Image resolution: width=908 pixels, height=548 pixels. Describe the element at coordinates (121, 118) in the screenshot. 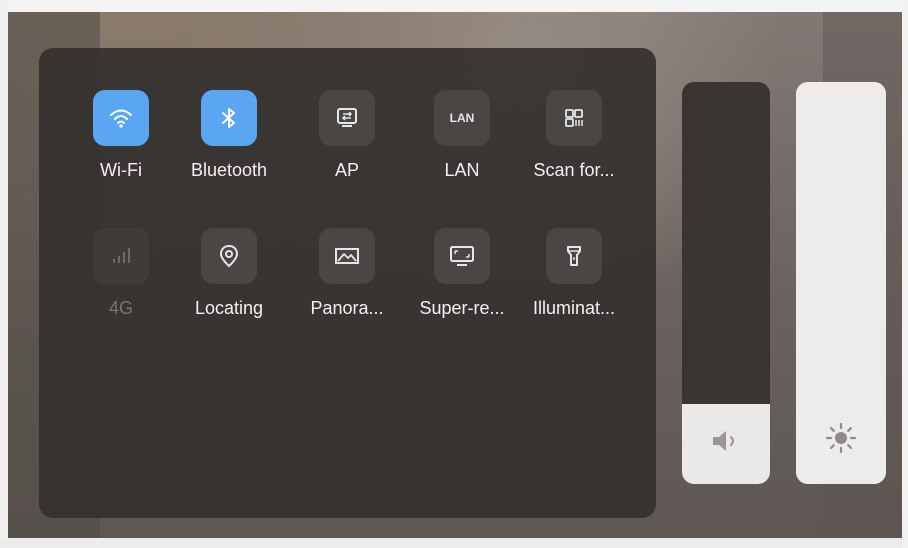

I see `wifi-icon` at that location.